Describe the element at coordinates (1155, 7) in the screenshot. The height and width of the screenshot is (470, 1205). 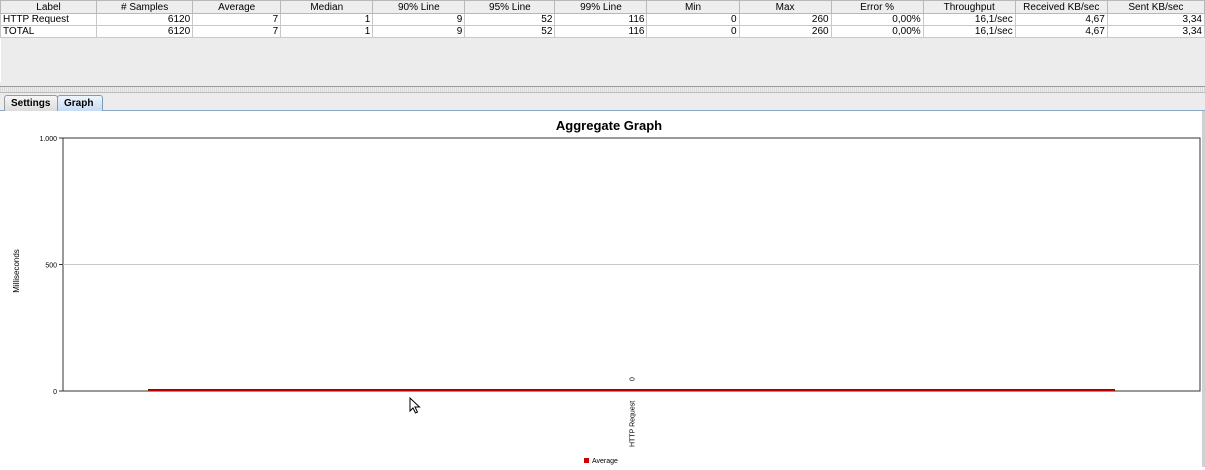
I see `column-header: Sent KB/sec` at that location.